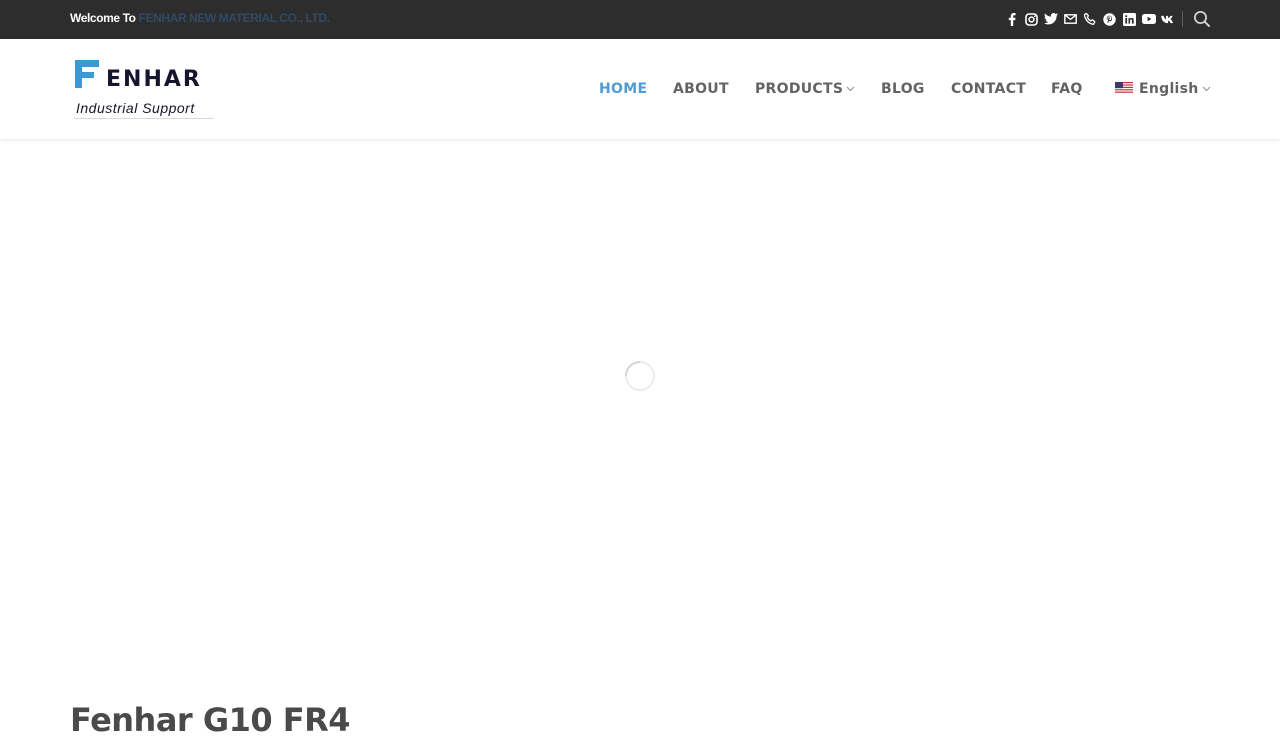  I want to click on site-logo: ENHAR Industrial Support, so click(145, 90).